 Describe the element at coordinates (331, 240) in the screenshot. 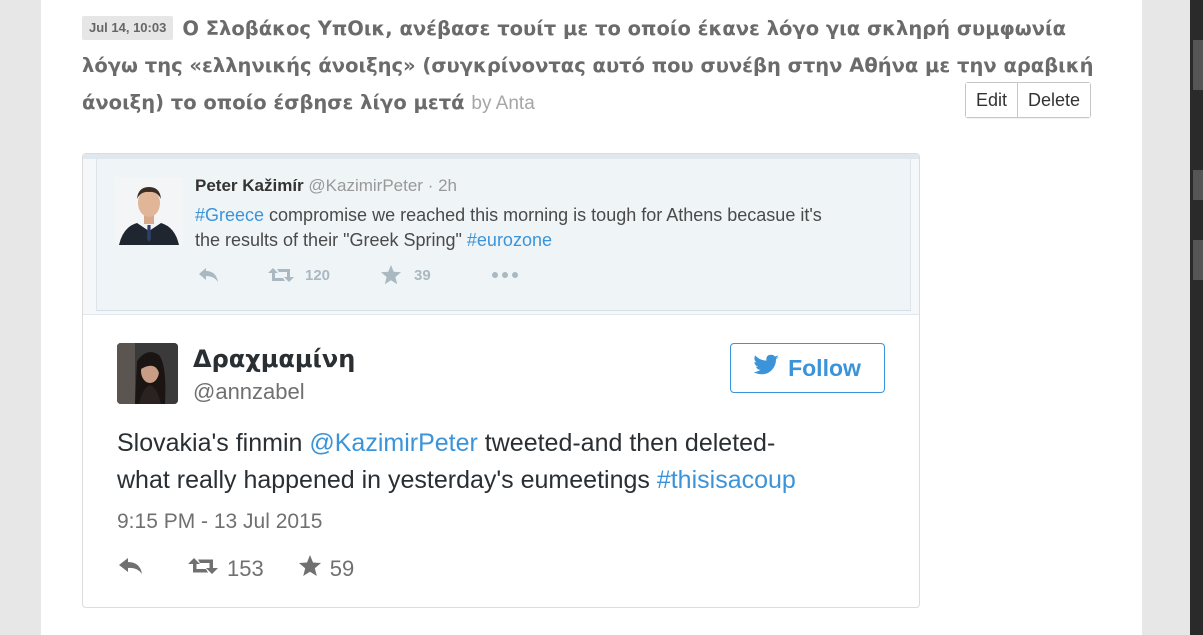

I see `quoted-text-part-2: the results of their "Greek Spring"` at that location.